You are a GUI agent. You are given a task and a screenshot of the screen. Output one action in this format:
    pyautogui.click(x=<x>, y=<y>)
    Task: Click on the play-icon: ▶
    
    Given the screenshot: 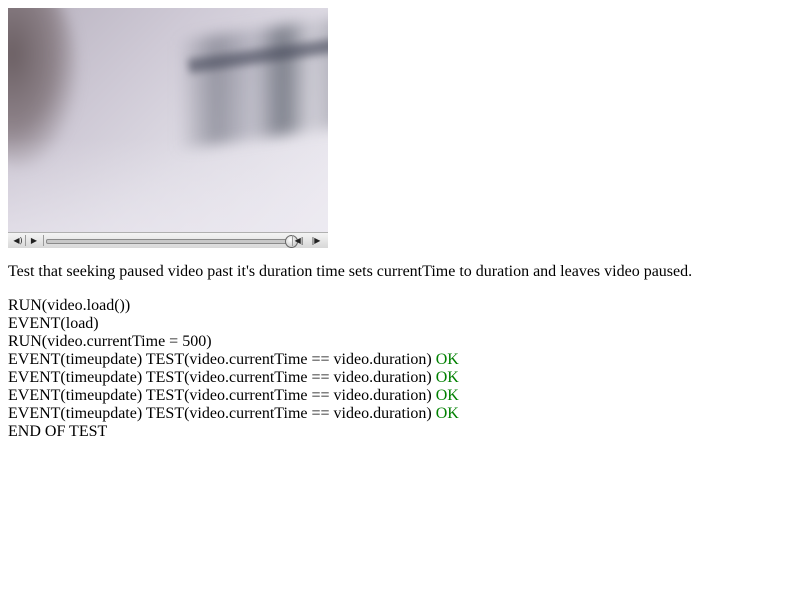 What is the action you would take?
    pyautogui.click(x=34, y=240)
    